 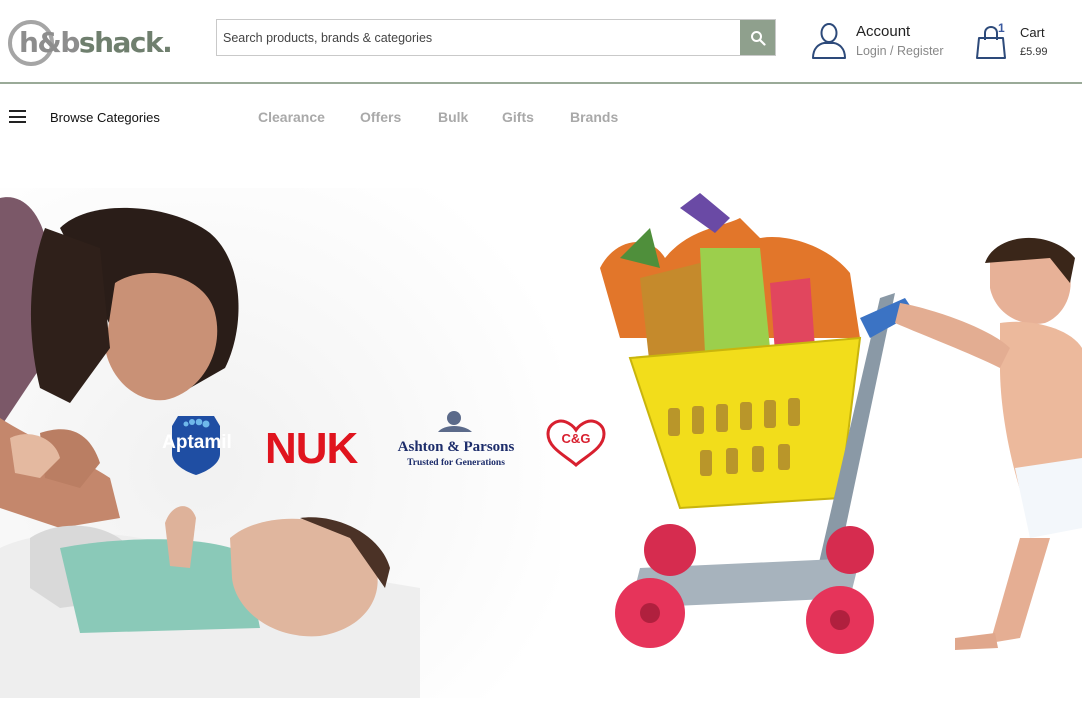 I want to click on nuk-logo-text: NUK, so click(x=312, y=447).